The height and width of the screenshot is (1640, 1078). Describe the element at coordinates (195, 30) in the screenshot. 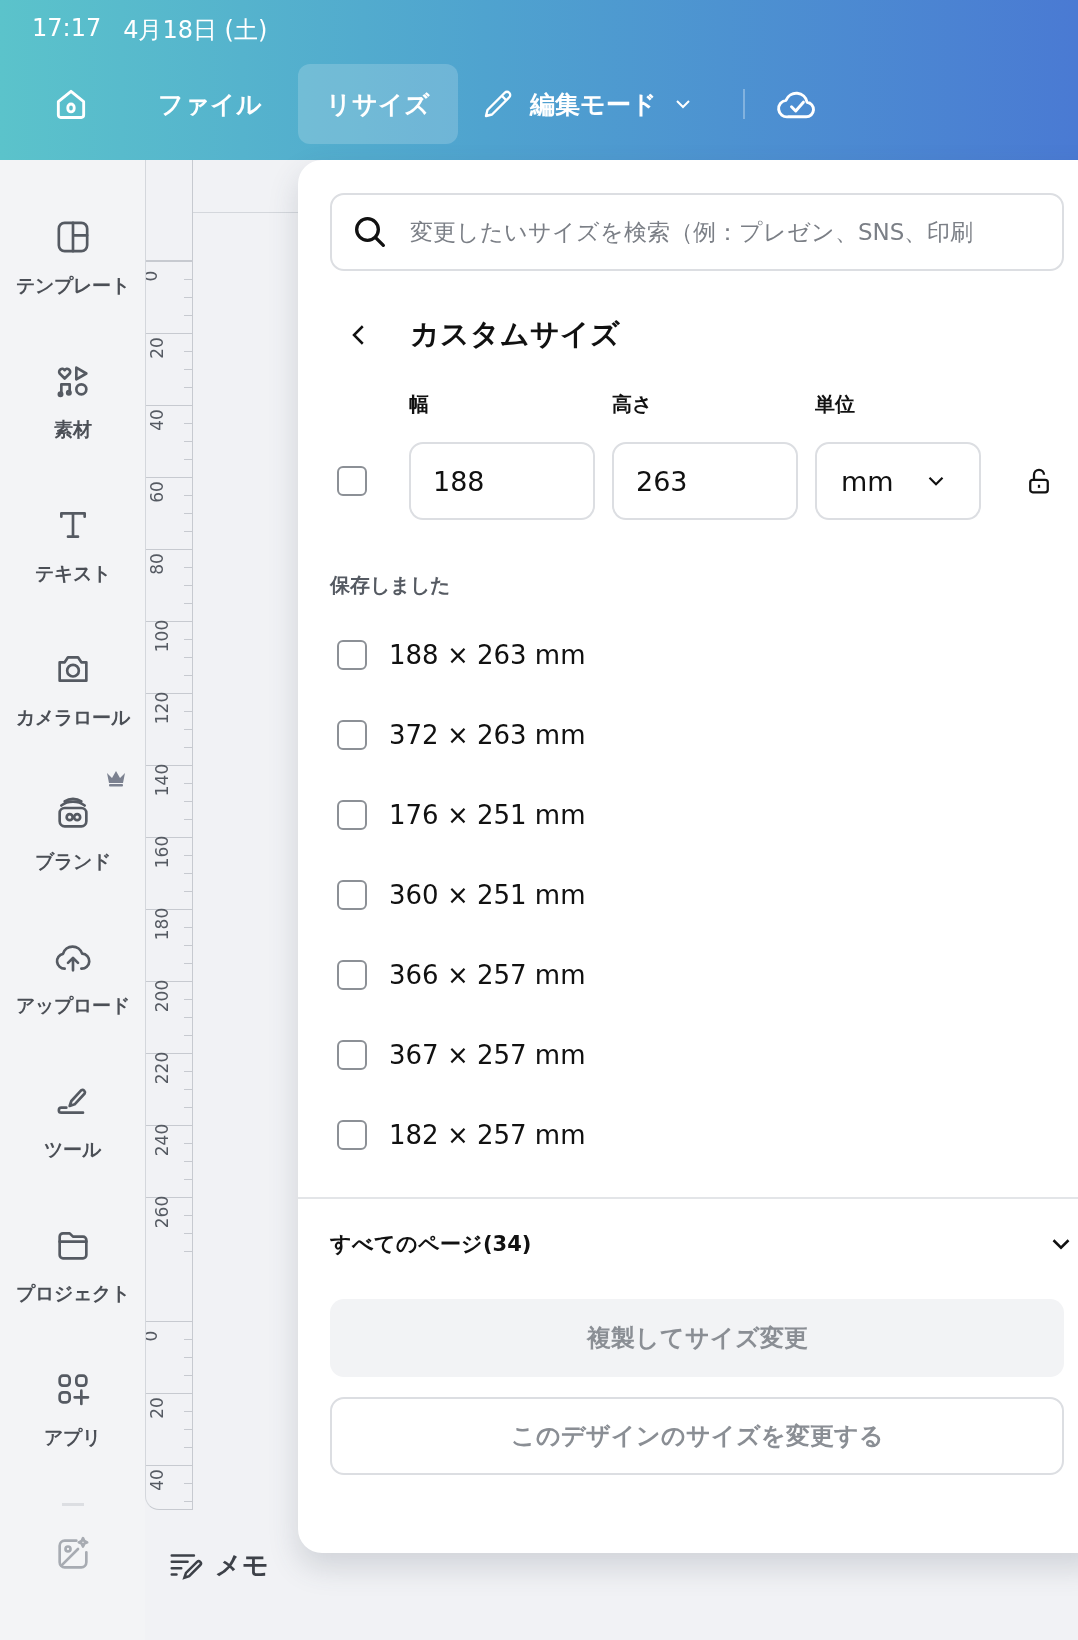

I see `status-date: 4月18日 (土)` at that location.